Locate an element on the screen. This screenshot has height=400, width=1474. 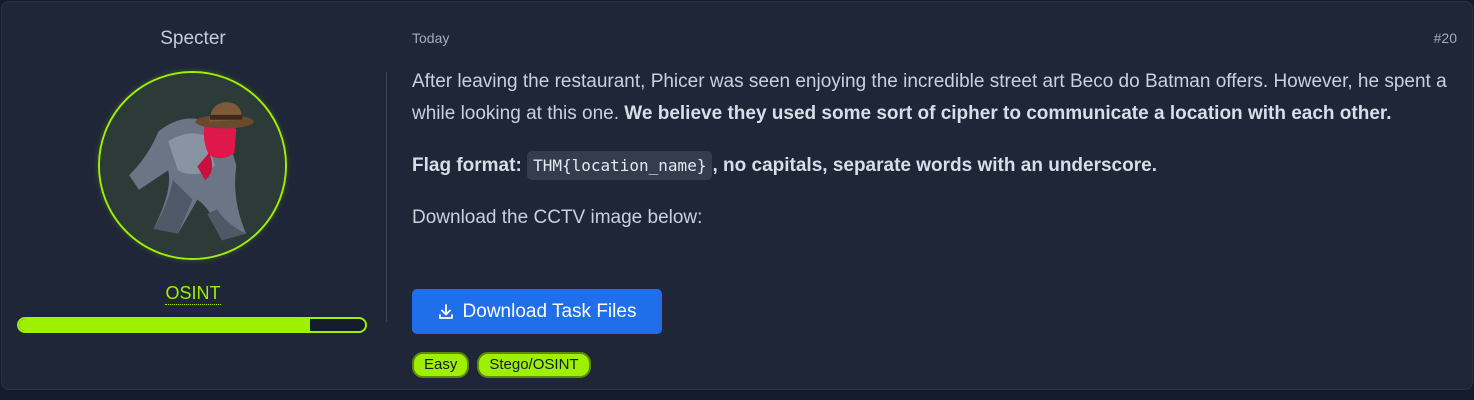
progress-bar is located at coordinates (192, 325).